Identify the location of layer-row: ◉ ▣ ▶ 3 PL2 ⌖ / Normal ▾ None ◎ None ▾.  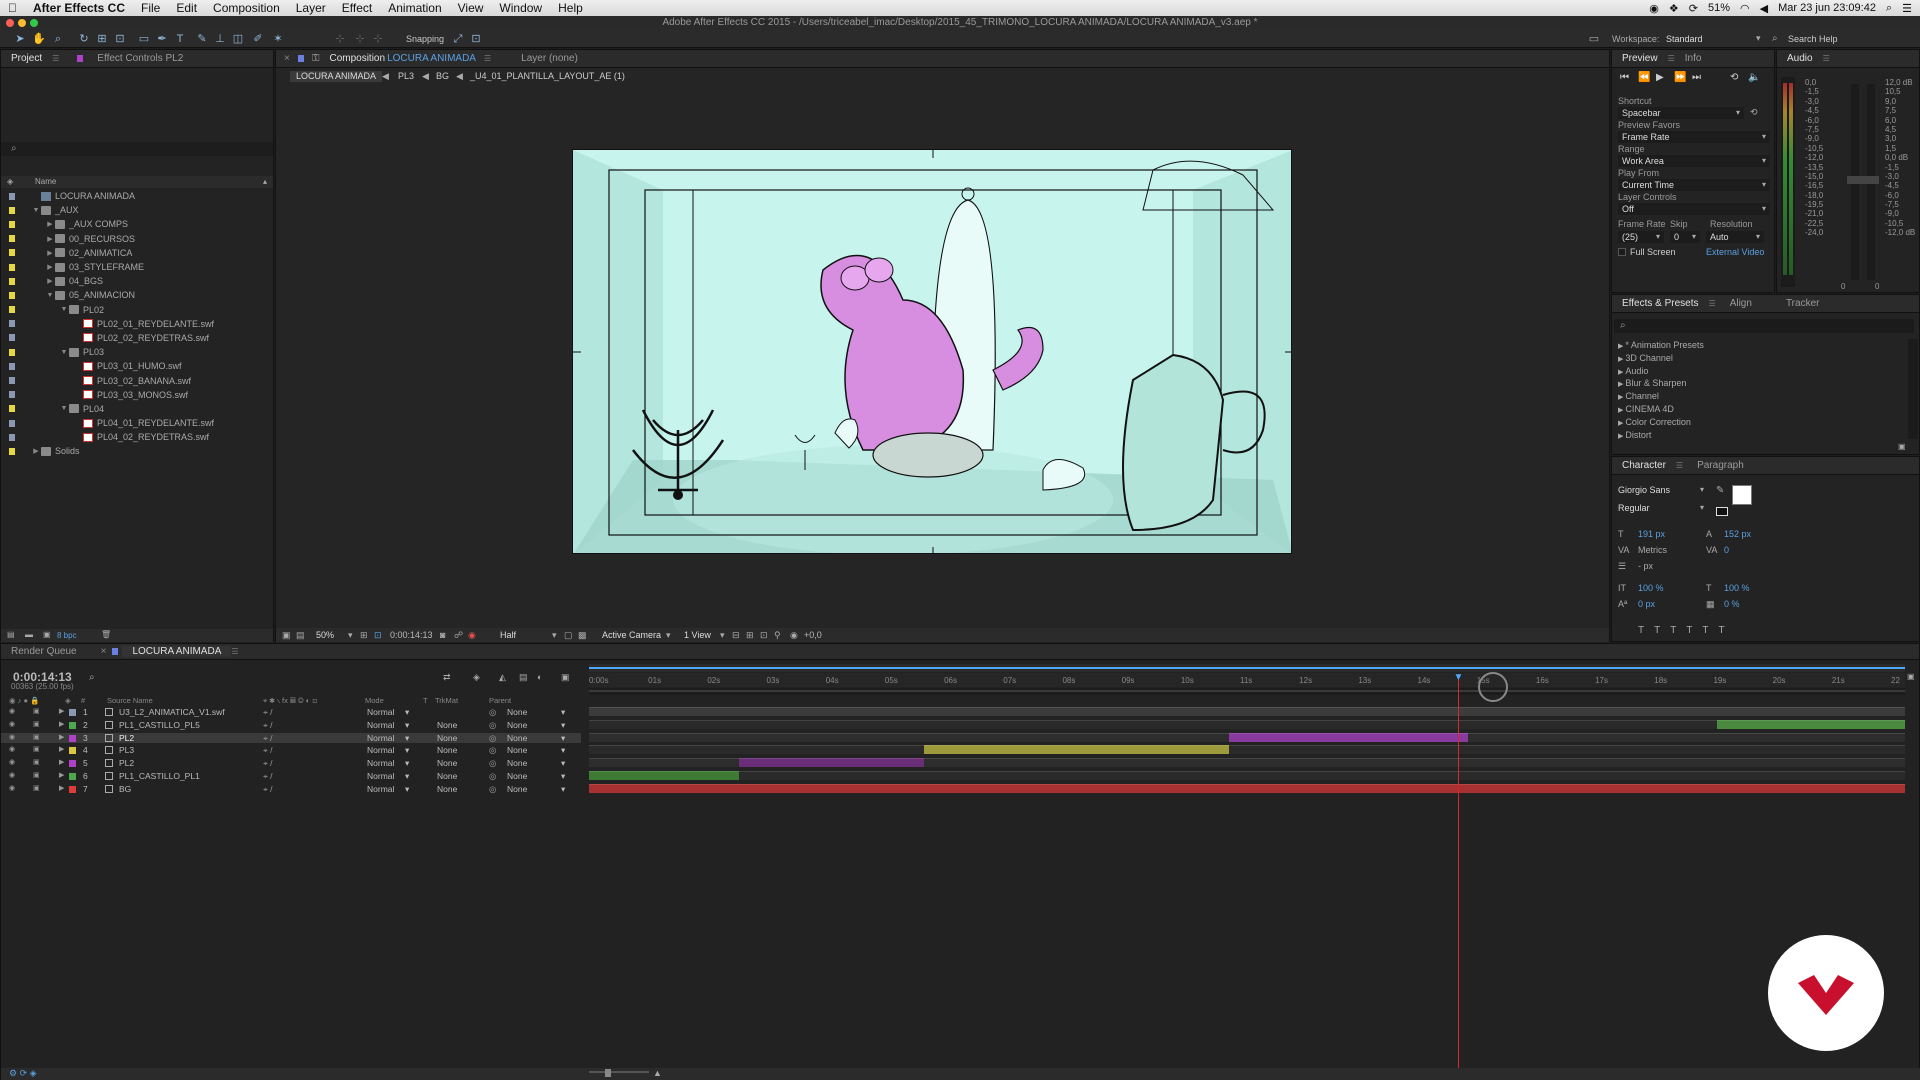
(291, 737).